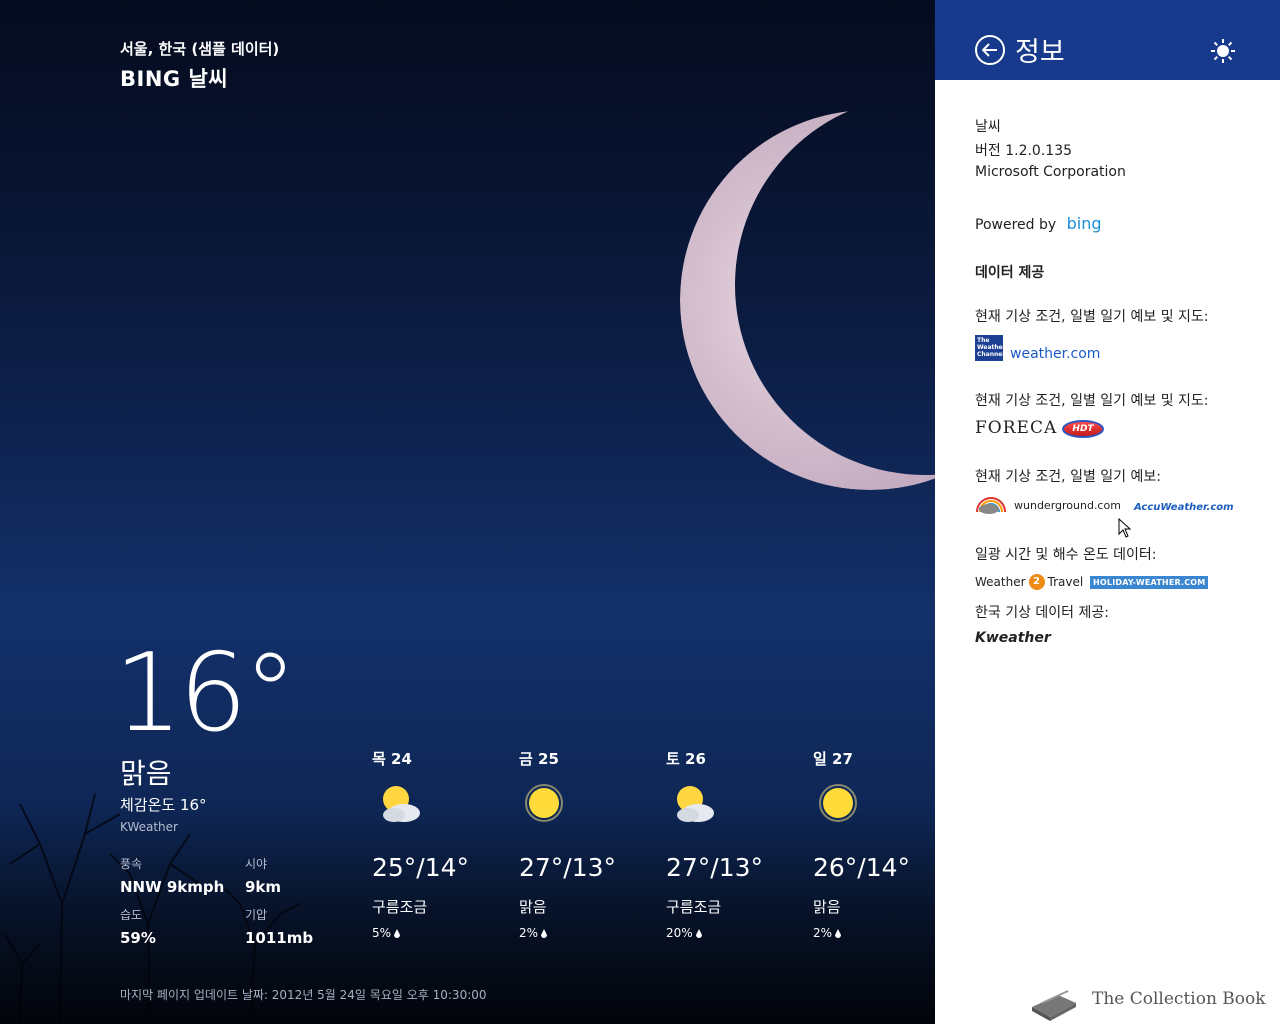 This screenshot has width=1280, height=1024. What do you see at coordinates (256, 864) in the screenshot?
I see `visibility-label: 시야` at bounding box center [256, 864].